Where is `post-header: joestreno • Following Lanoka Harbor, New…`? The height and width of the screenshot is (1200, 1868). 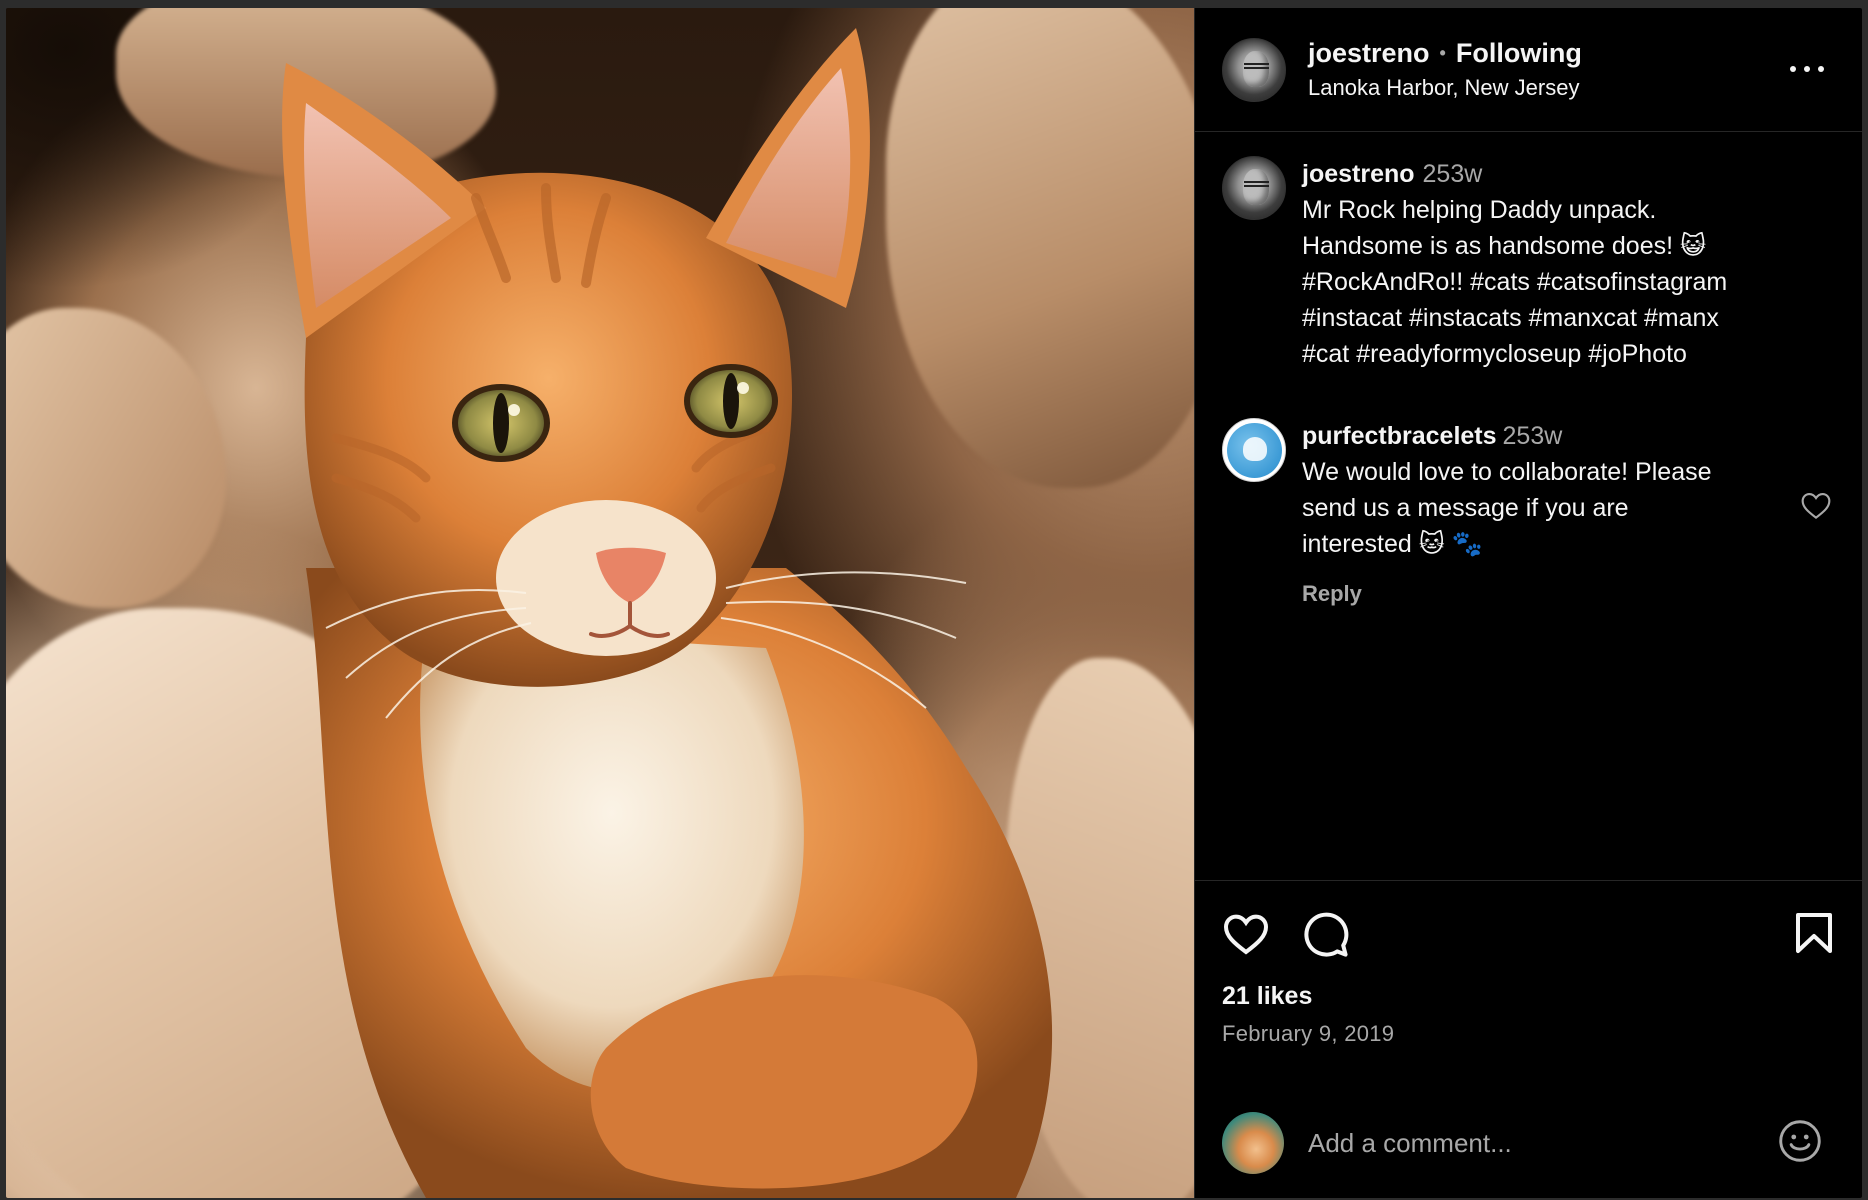
post-header: joestreno • Following Lanoka Harbor, New… is located at coordinates (1528, 70).